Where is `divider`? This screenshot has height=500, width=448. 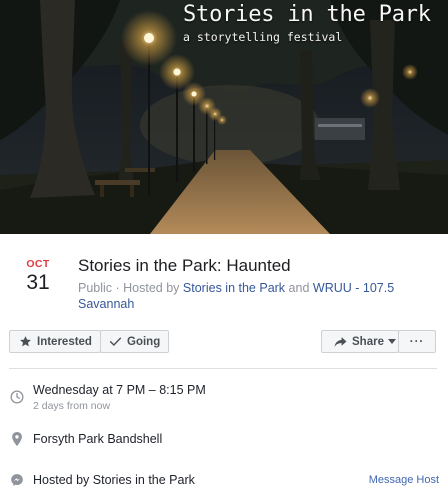
divider is located at coordinates (223, 368).